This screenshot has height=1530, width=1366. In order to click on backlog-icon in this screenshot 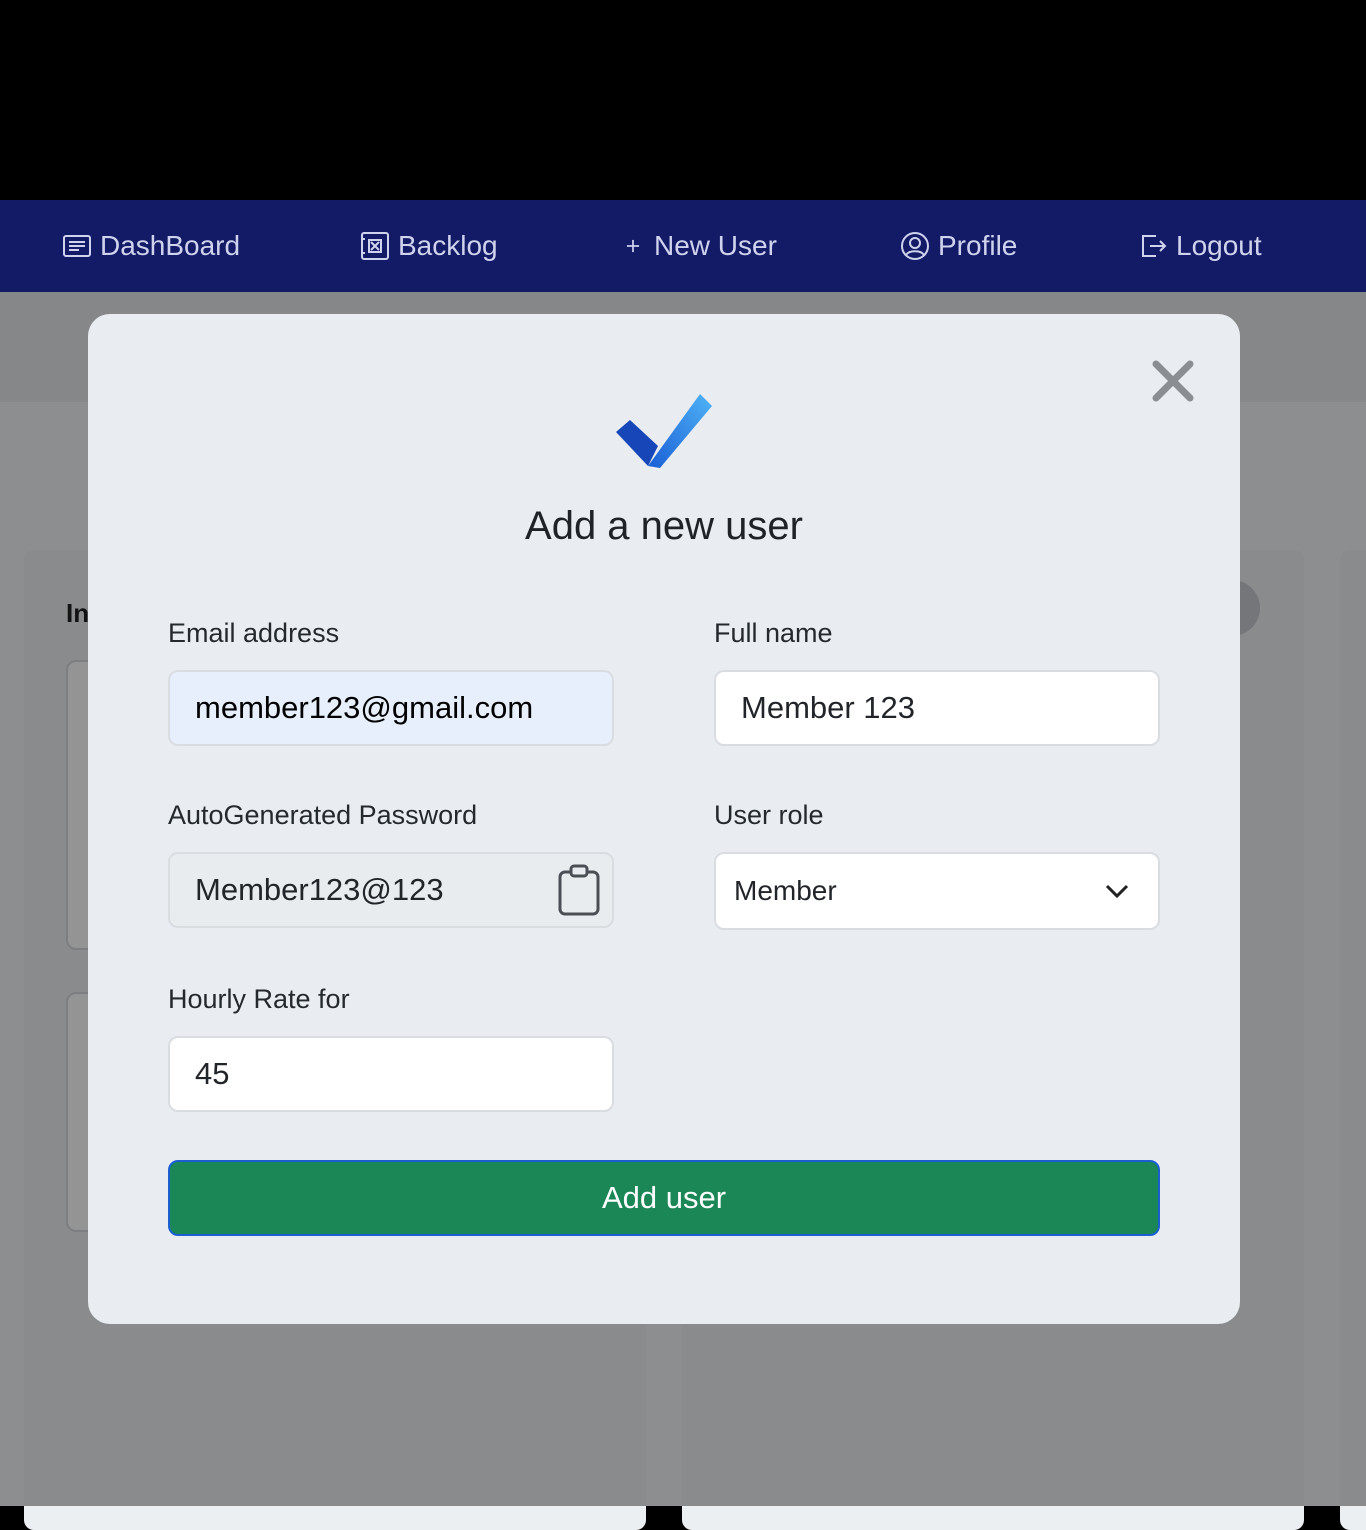, I will do `click(375, 246)`.